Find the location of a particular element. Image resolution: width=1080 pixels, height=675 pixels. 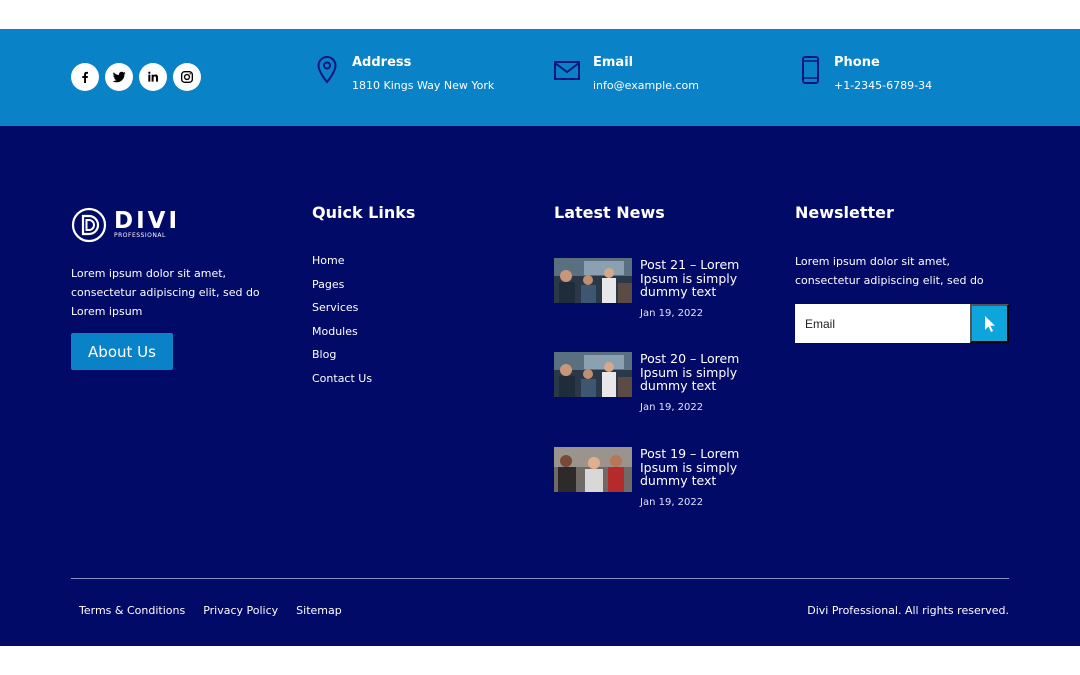

site-logo: DIVI PROFESSIONAL is located at coordinates (125, 225).